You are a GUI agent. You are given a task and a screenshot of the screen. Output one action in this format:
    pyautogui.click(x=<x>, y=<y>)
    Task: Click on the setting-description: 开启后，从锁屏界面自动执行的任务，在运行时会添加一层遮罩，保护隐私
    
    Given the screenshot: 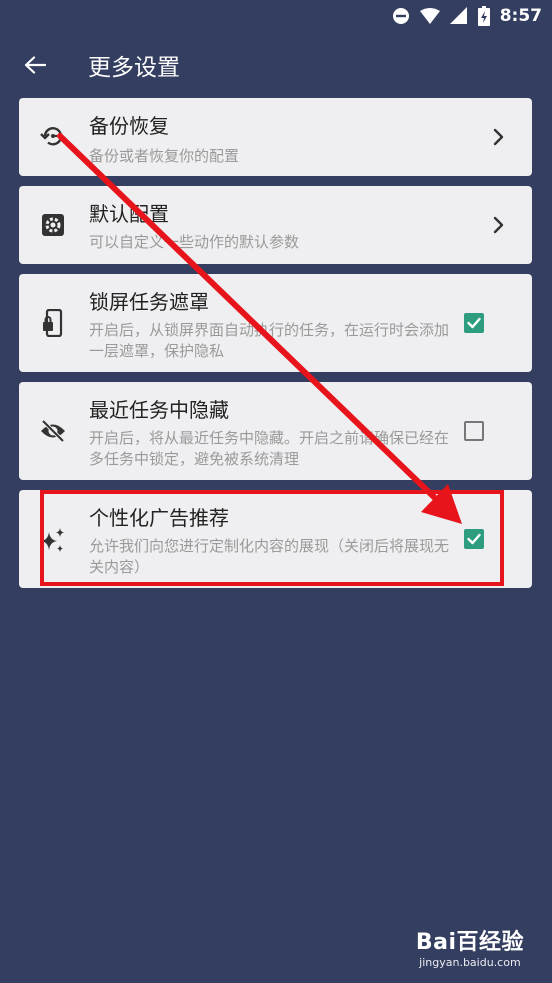 What is the action you would take?
    pyautogui.click(x=269, y=340)
    